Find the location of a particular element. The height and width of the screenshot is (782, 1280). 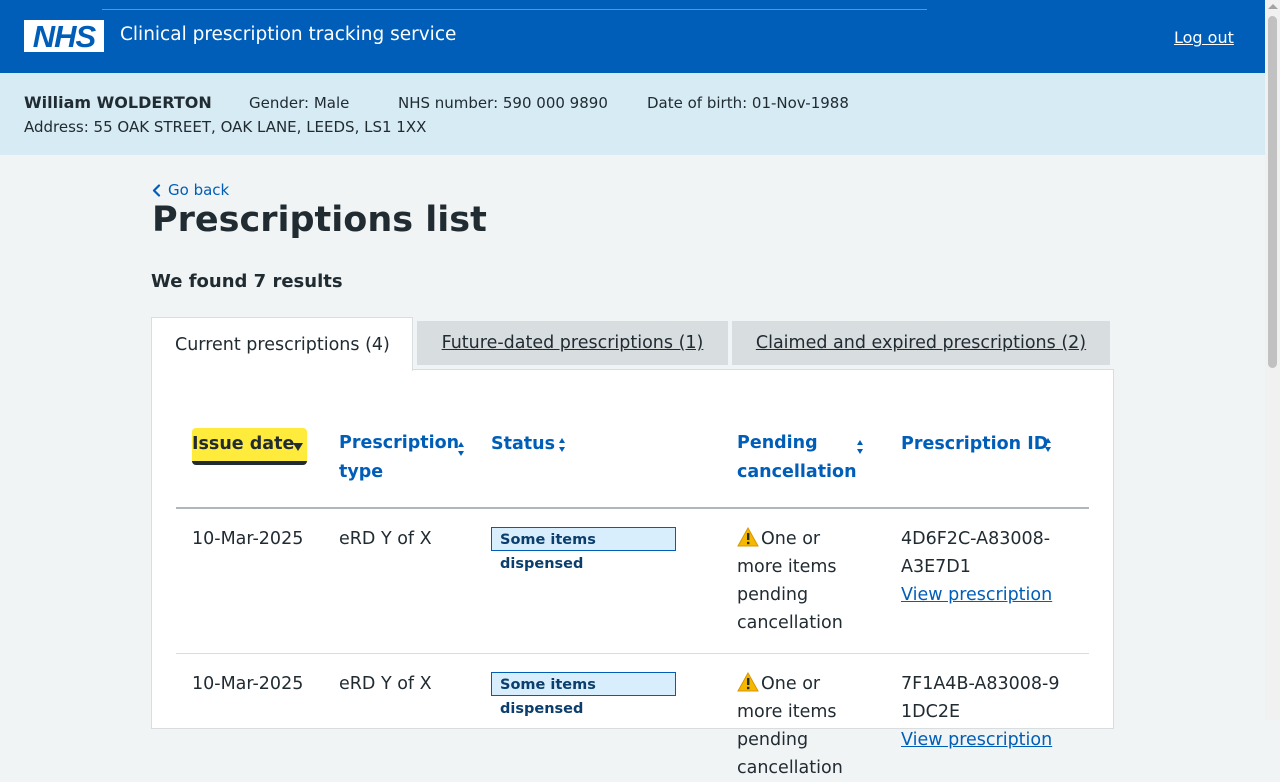

patient-name: William WOLDERTON is located at coordinates (118, 102).